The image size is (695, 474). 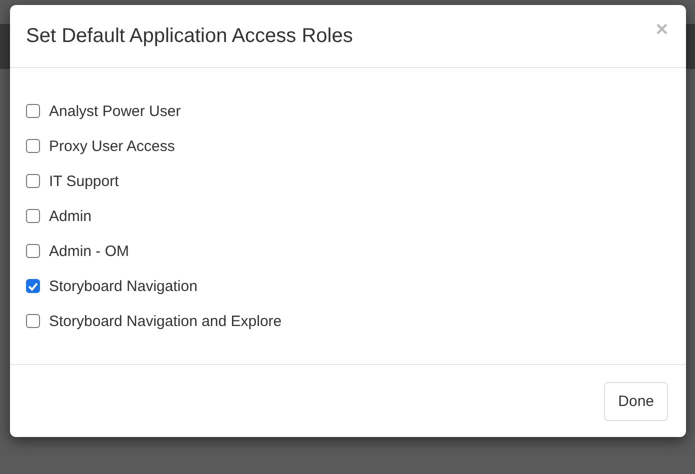 What do you see at coordinates (165, 321) in the screenshot?
I see `checkbox-label: Storyboard Navigation and Explore` at bounding box center [165, 321].